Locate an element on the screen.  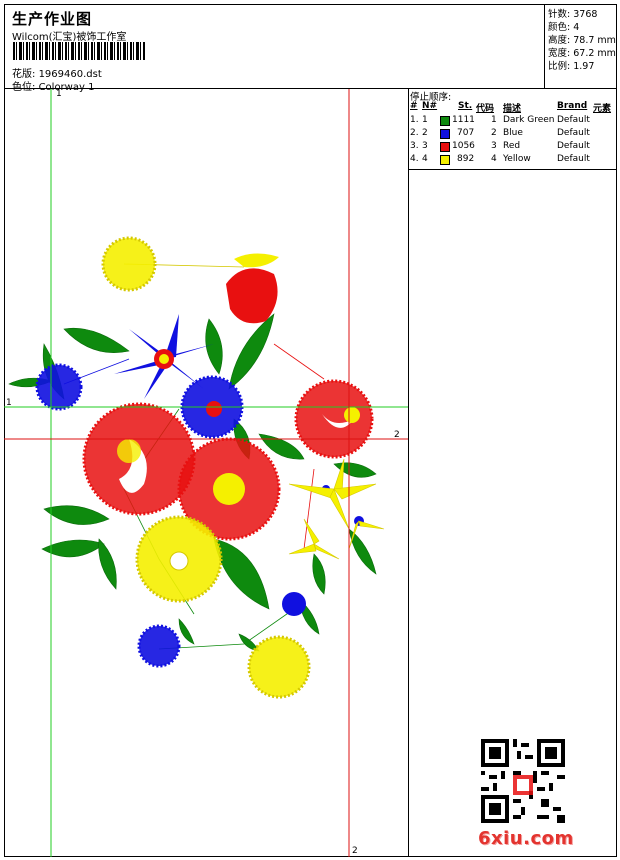
stat-stitches: 针数: 3768 is located at coordinates (573, 14).